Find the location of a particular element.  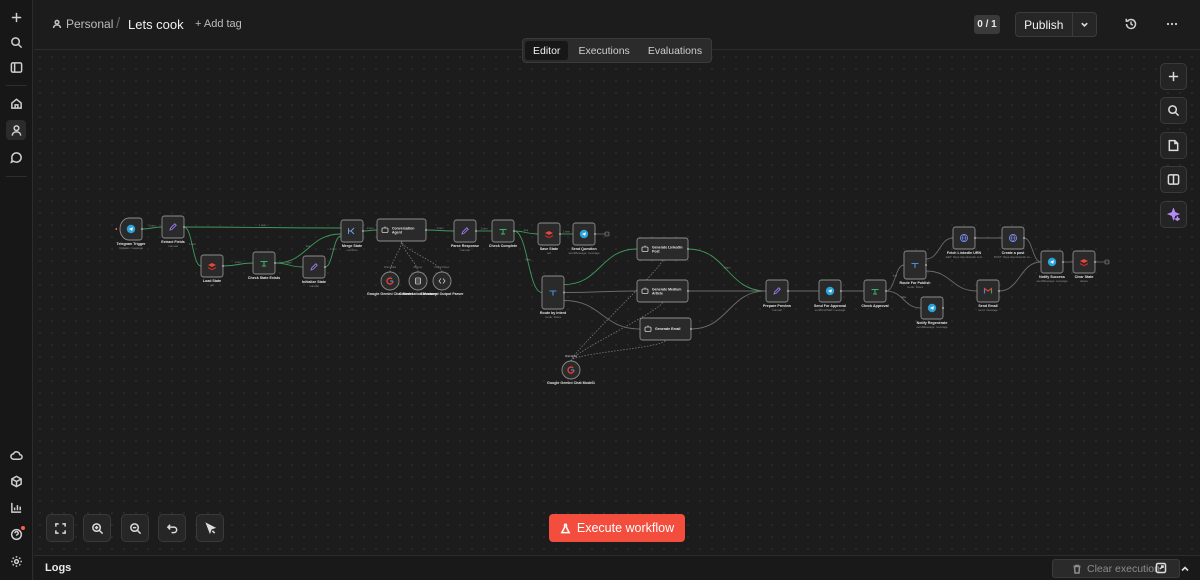

ai-assistant-button is located at coordinates (1173, 214).